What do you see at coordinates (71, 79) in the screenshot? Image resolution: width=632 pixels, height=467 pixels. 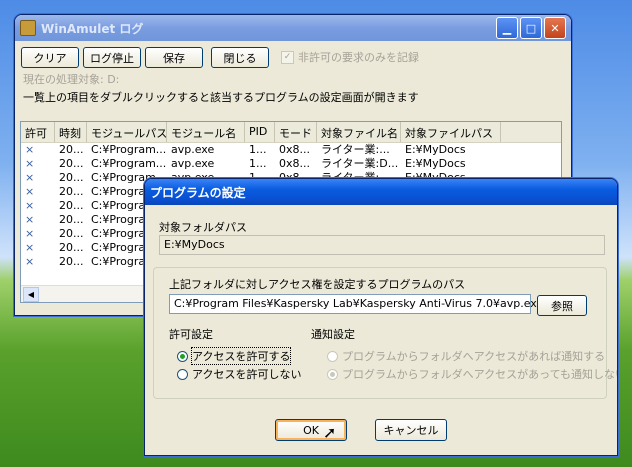 I see `current-target: 現在の処理対象: D:` at bounding box center [71, 79].